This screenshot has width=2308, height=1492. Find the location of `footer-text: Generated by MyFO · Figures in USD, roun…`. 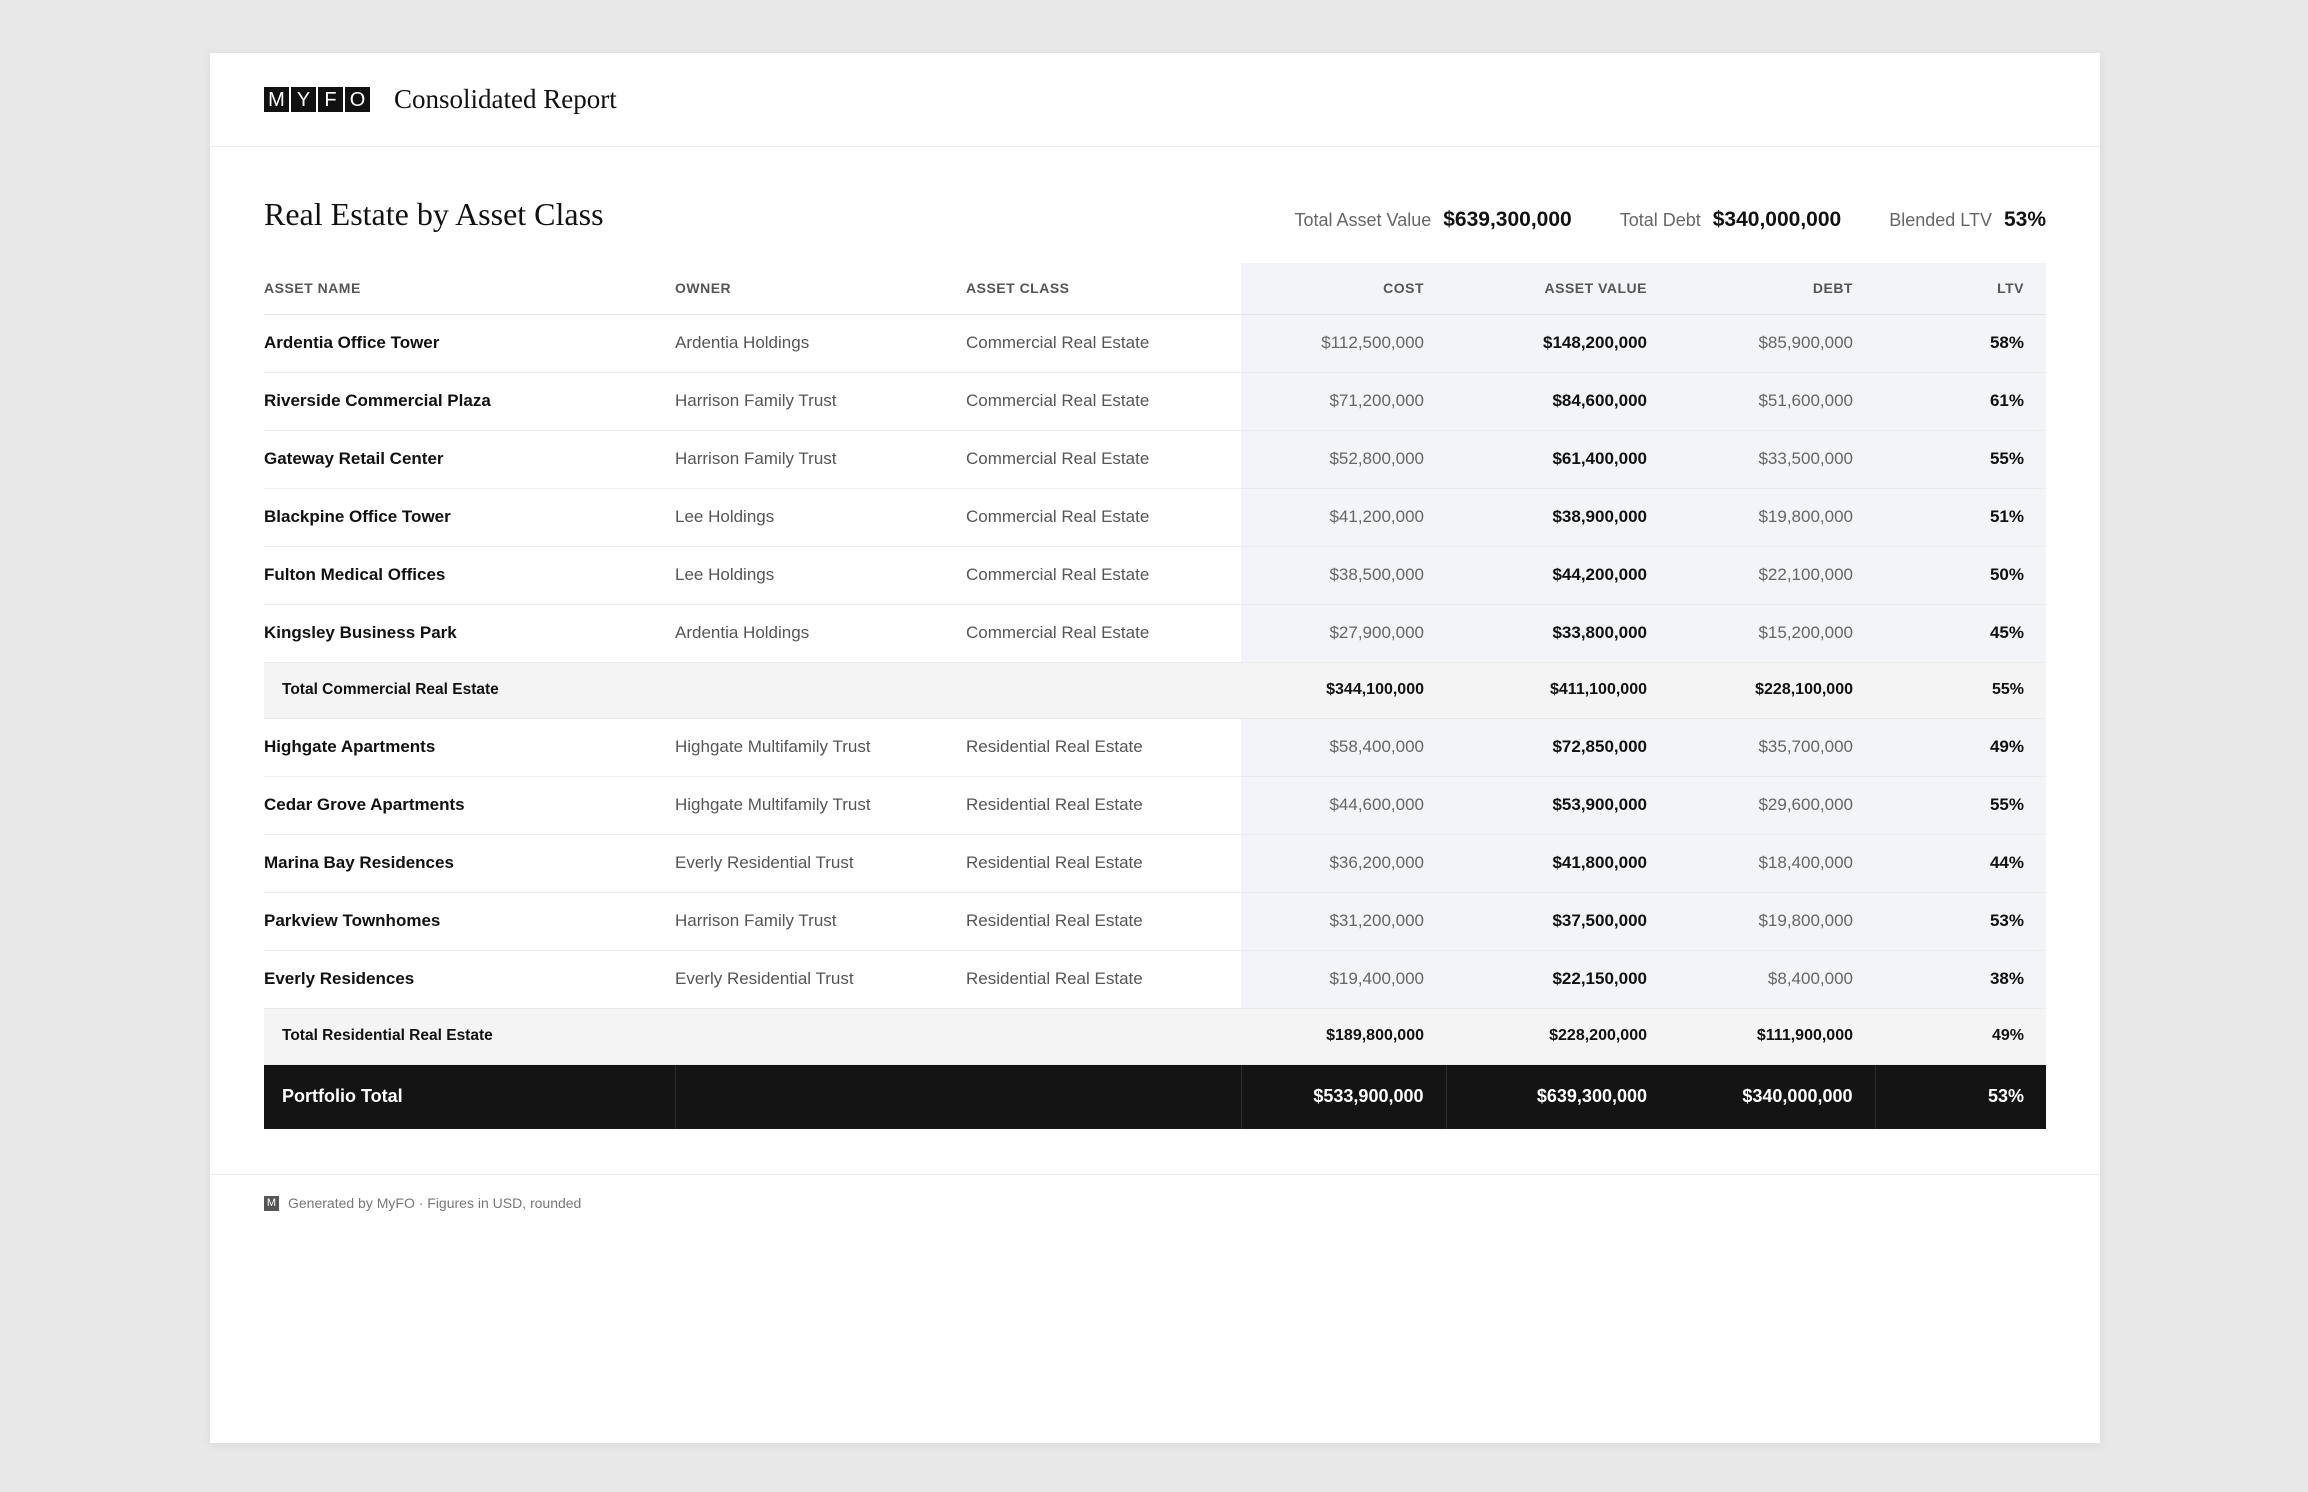

footer-text: Generated by MyFO · Figures in USD, roun… is located at coordinates (435, 1203).